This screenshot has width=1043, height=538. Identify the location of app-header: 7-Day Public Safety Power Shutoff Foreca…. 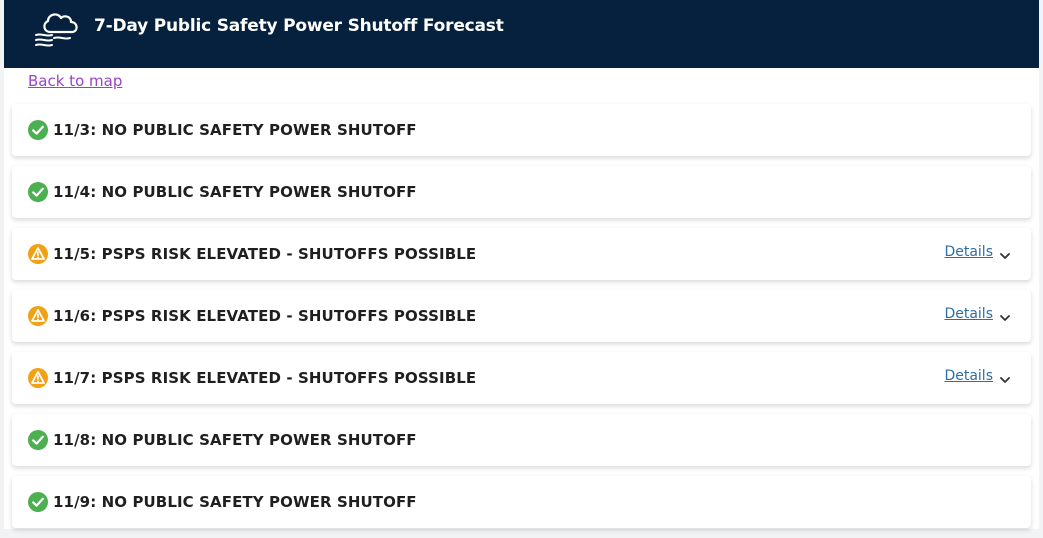
(521, 34).